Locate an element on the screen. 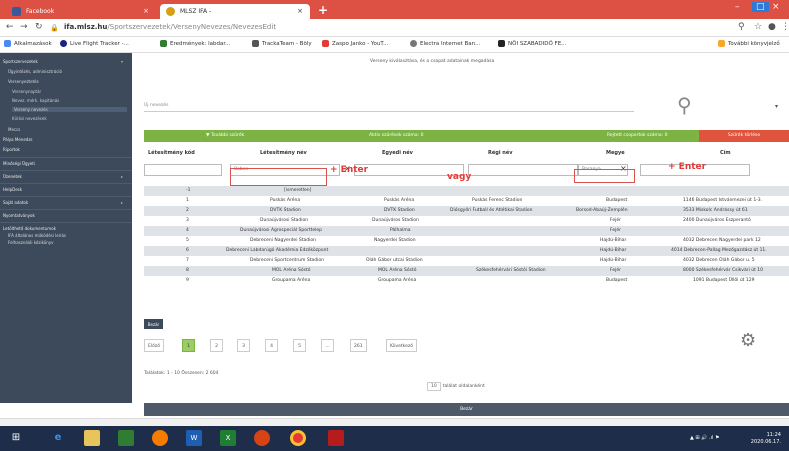 This screenshot has height=451, width=789. media-player-icon is located at coordinates (262, 438).